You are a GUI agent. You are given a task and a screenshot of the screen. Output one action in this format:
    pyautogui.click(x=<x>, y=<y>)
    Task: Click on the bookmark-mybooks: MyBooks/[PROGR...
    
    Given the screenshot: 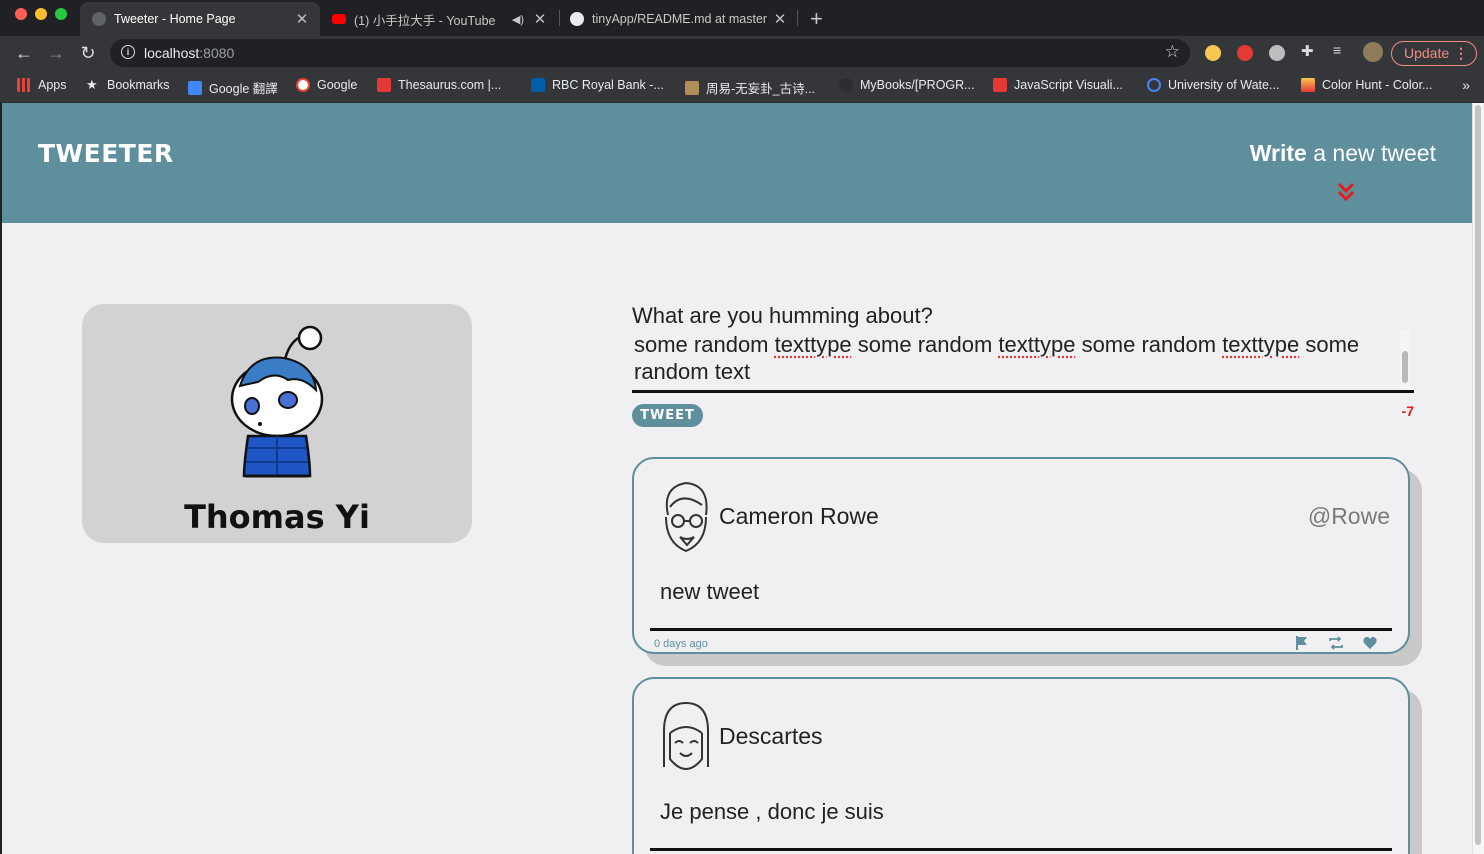 What is the action you would take?
    pyautogui.click(x=907, y=85)
    